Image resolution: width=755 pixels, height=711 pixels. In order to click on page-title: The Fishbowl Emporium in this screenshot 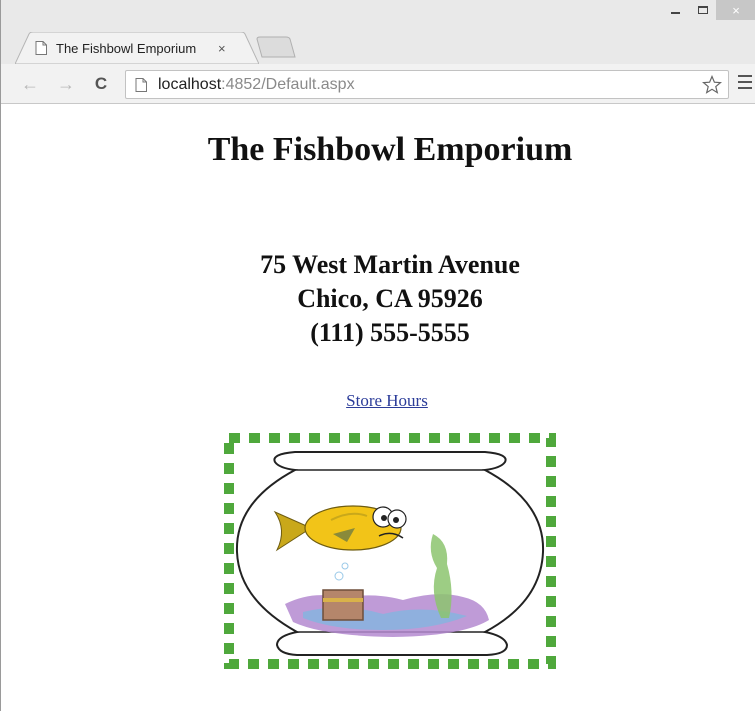, I will do `click(390, 149)`.